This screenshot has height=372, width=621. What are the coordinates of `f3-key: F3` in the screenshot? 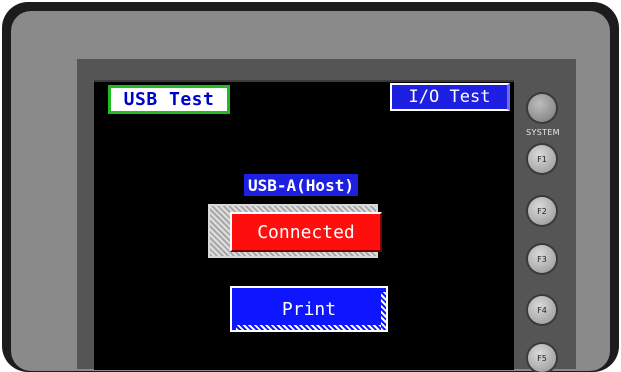 It's located at (542, 259).